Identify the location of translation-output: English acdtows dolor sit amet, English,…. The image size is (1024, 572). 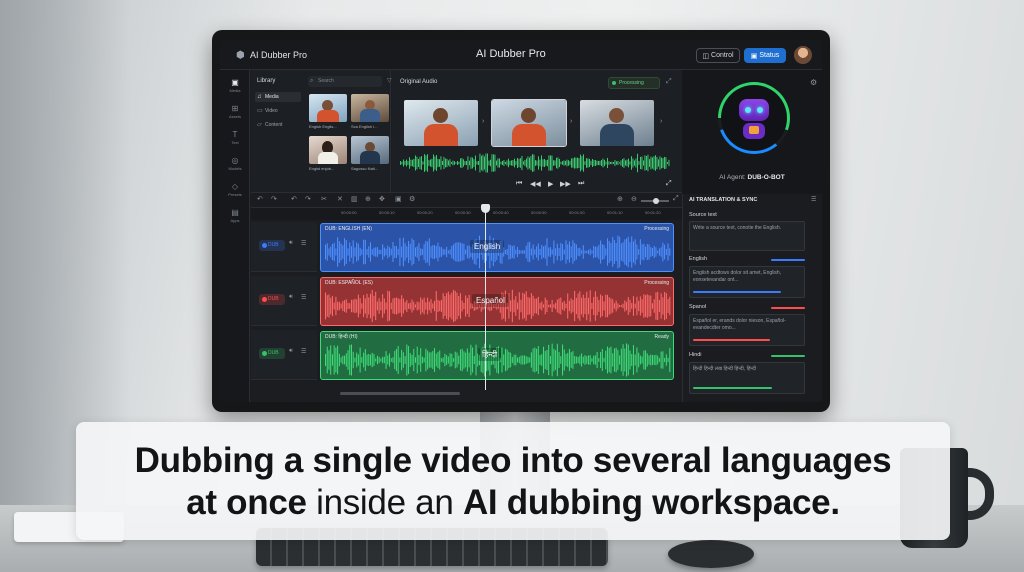
(747, 282).